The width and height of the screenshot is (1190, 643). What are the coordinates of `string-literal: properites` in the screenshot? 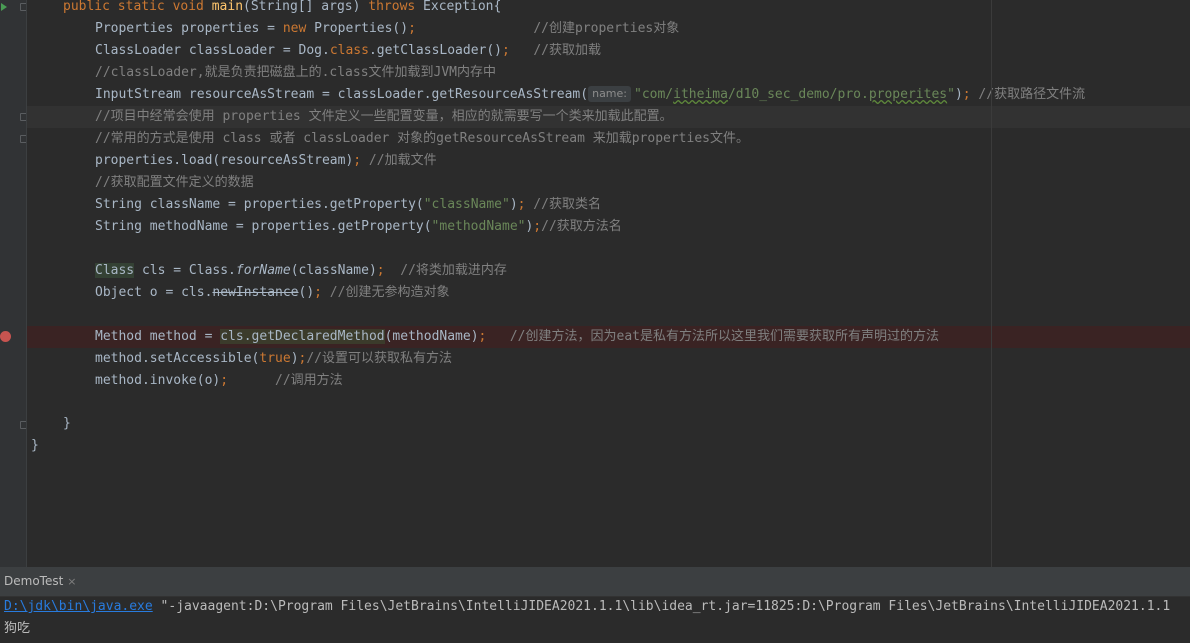 It's located at (908, 94).